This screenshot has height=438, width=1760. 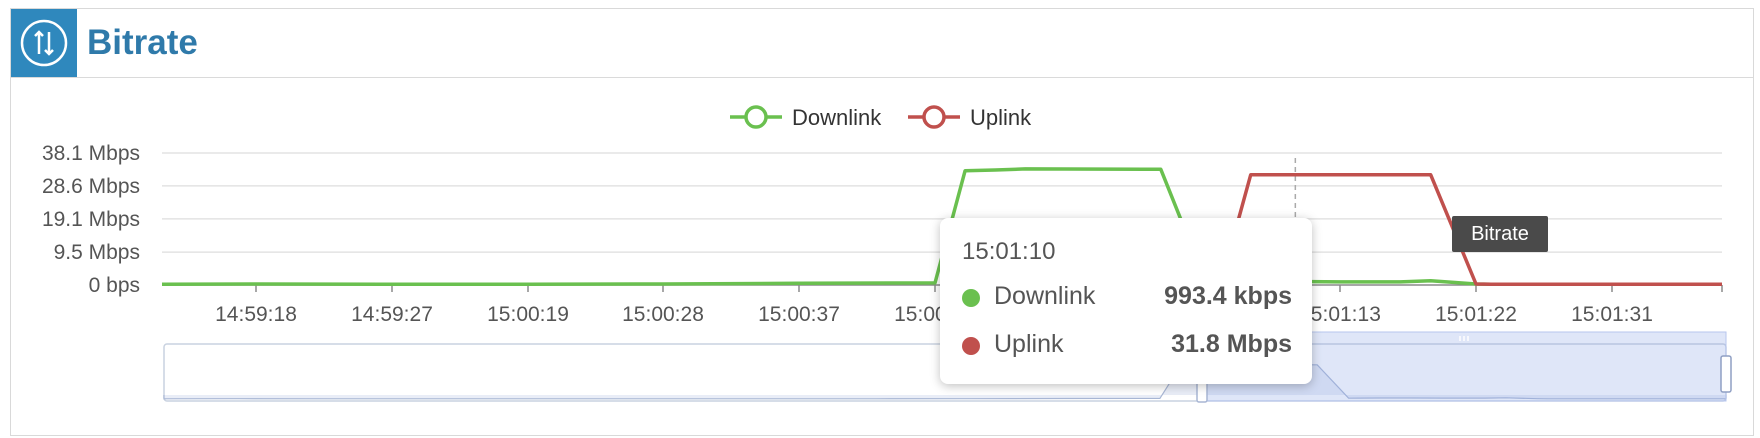 I want to click on uplink-dot-icon, so click(x=971, y=346).